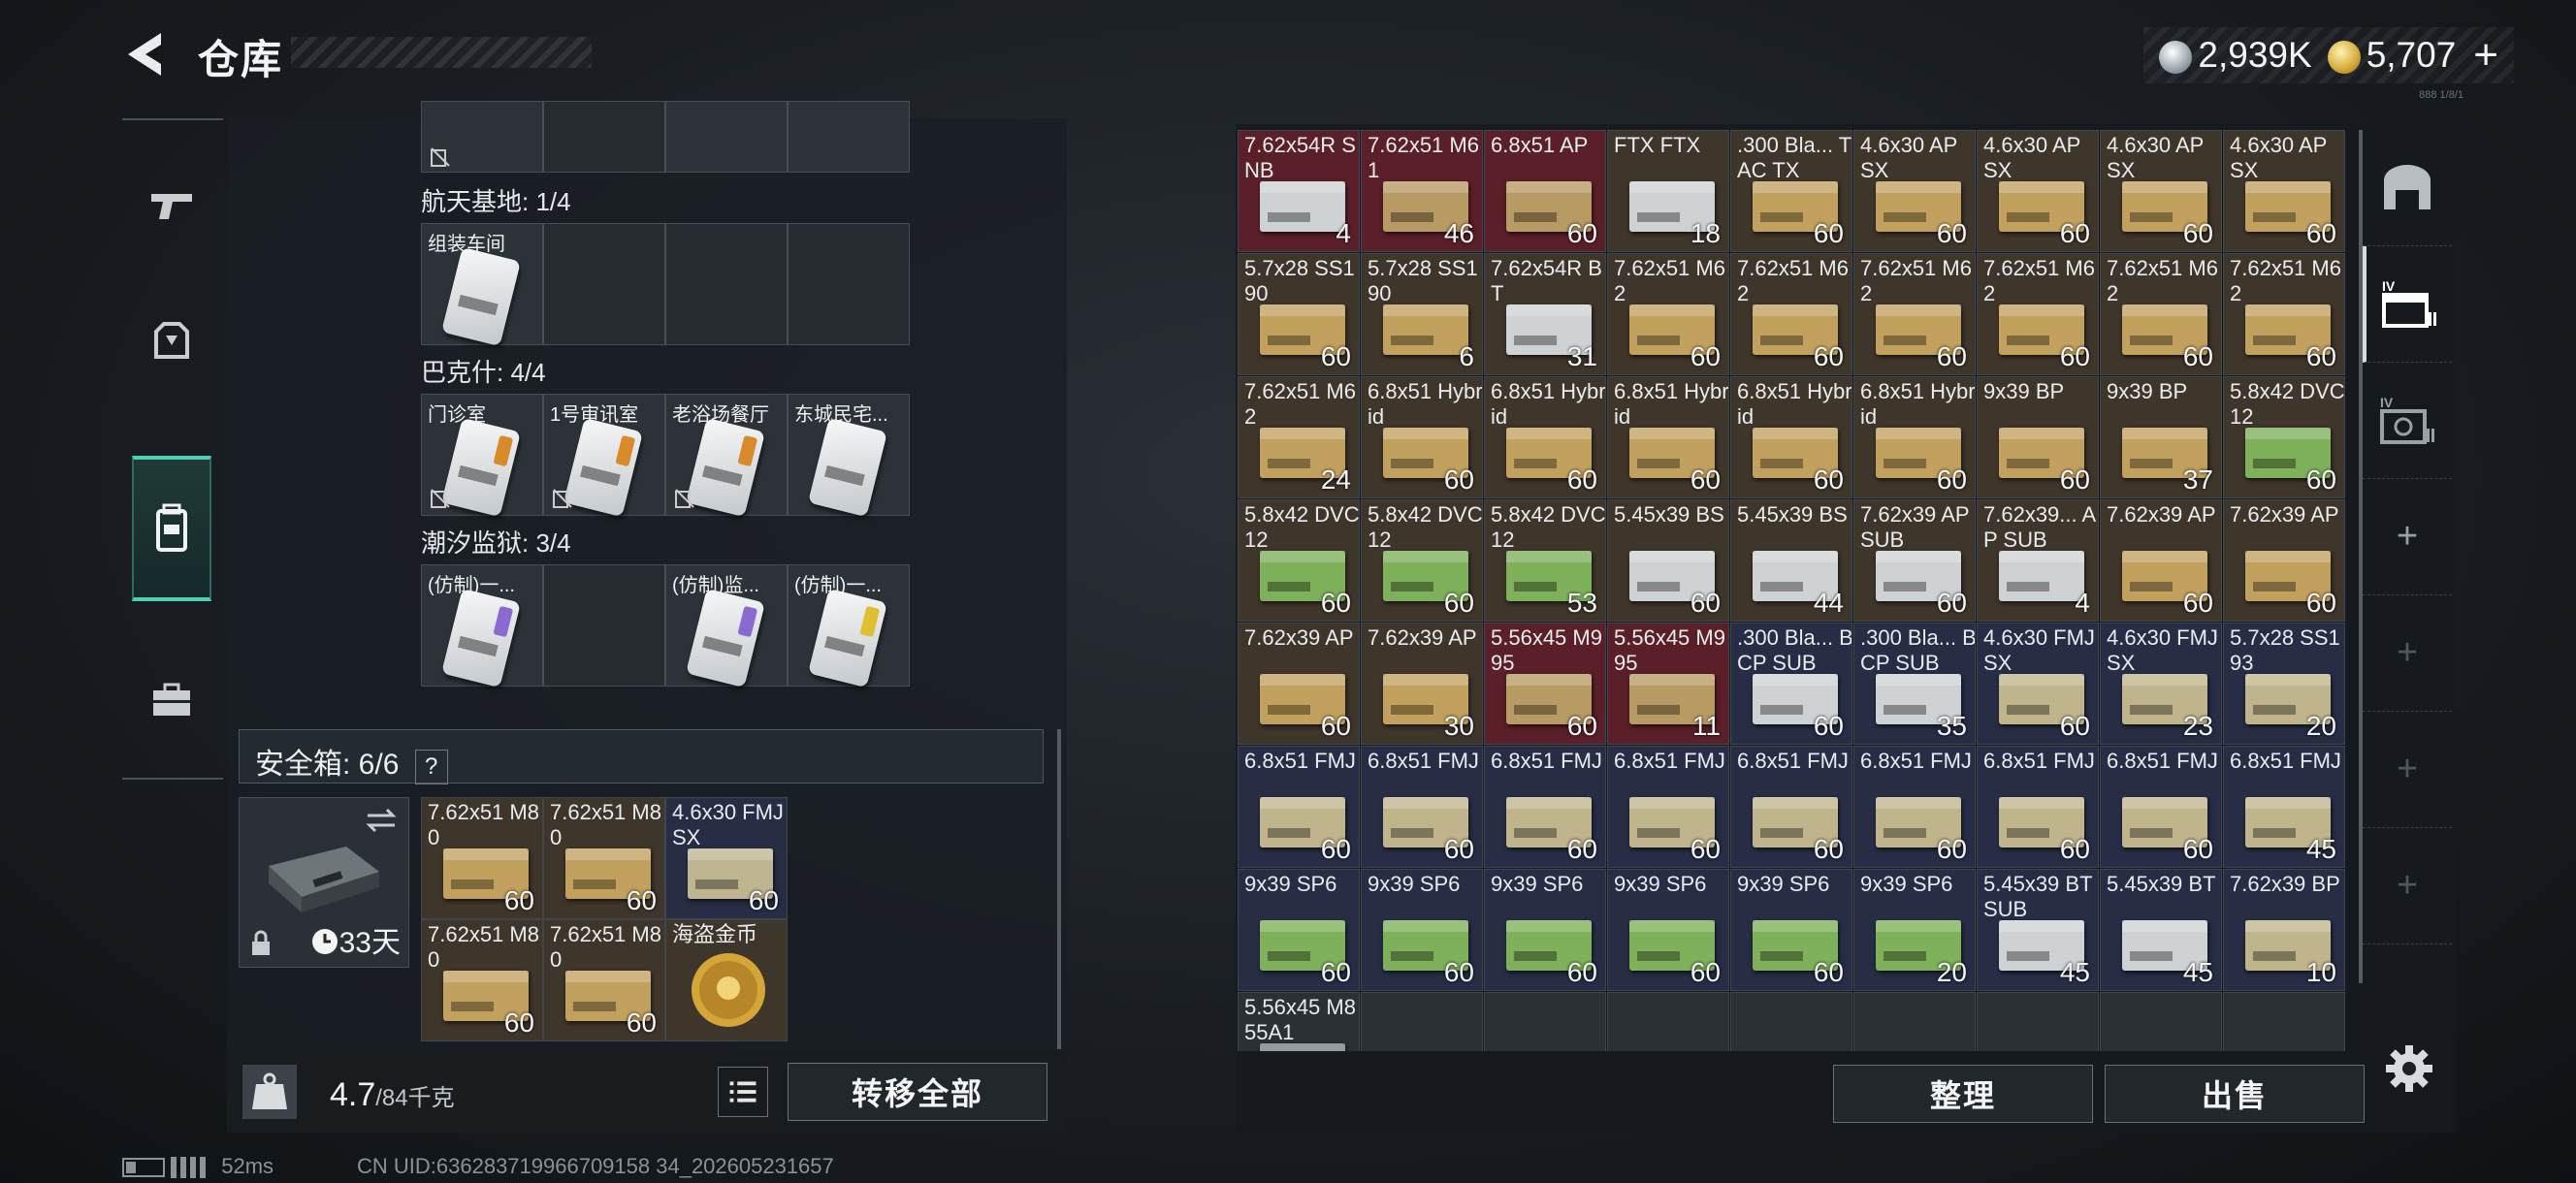 The width and height of the screenshot is (2576, 1183). Describe the element at coordinates (1668, 684) in the screenshot. I see `stash-item: 5.56x45 M995 11` at that location.